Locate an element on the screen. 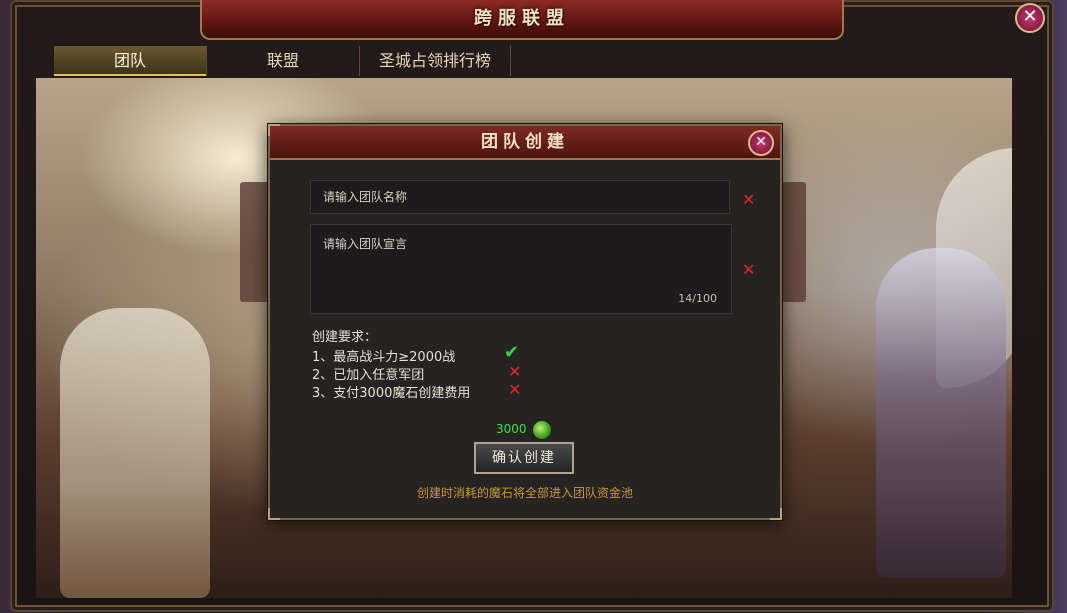  requirement-met-check-icon: ✔ is located at coordinates (512, 352).